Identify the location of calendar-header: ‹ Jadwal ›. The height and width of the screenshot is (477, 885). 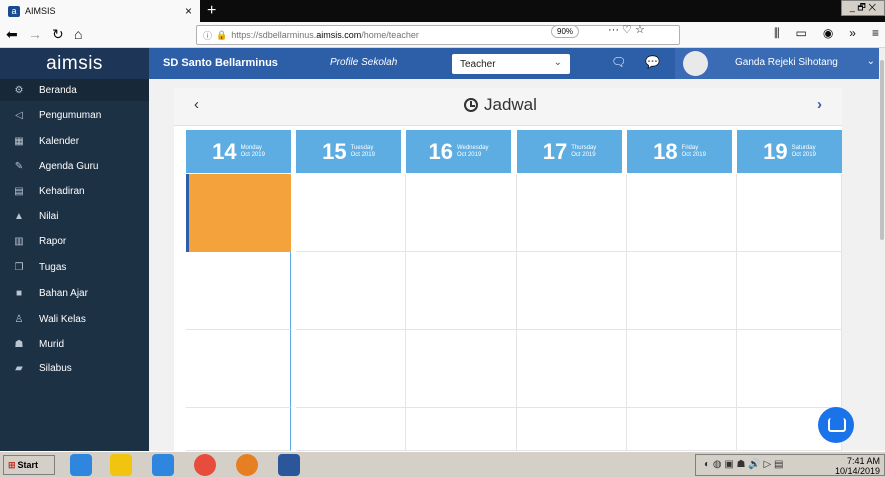
(508, 107).